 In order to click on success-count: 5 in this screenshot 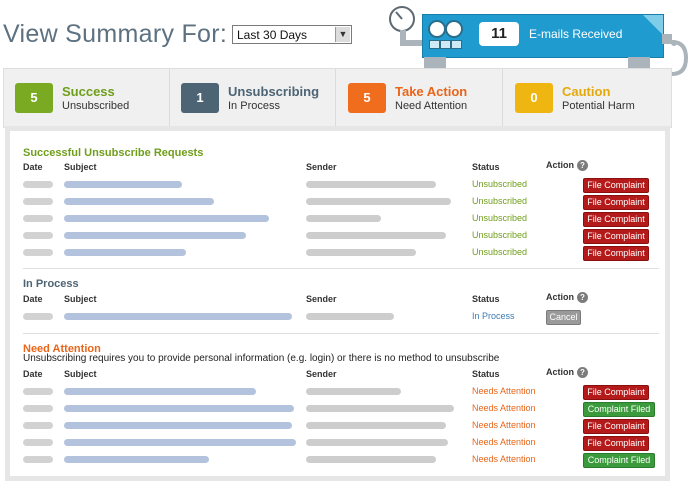, I will do `click(34, 97)`.